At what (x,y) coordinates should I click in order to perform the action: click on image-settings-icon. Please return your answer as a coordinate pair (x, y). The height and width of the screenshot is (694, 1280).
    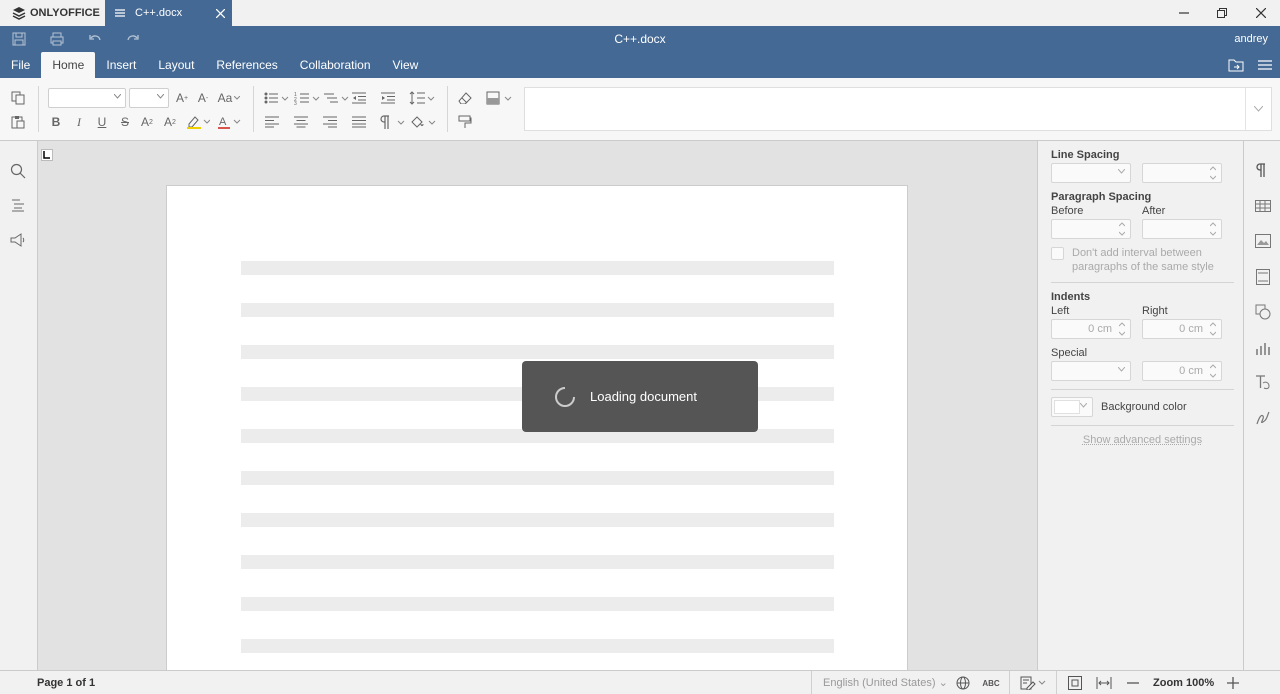
    Looking at the image, I should click on (1263, 241).